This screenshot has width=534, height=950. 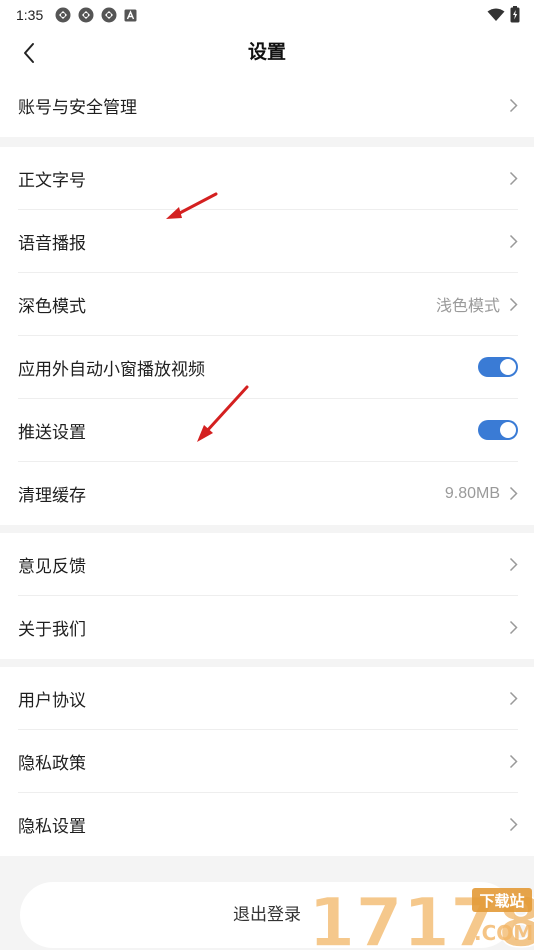 I want to click on settings-group-feedback: 意见反馈 关于我们, so click(x=267, y=596).